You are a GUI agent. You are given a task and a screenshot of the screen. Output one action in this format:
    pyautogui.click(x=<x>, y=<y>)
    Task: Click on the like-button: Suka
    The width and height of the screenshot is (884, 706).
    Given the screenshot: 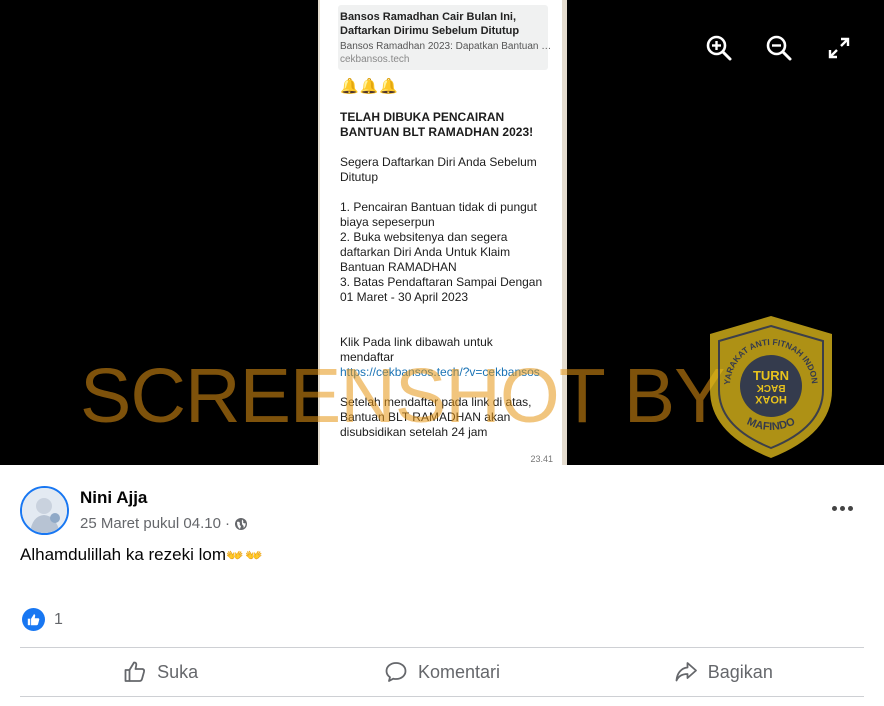 What is the action you would take?
    pyautogui.click(x=160, y=672)
    